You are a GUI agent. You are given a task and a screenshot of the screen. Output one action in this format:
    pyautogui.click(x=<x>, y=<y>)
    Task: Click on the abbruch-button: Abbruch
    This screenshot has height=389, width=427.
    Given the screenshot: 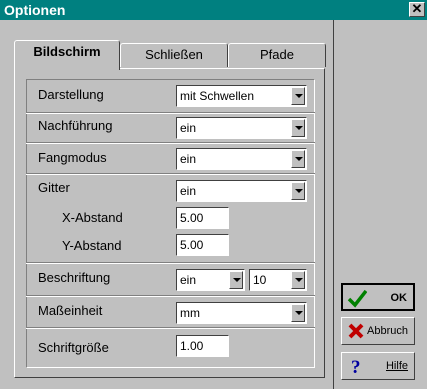 What is the action you would take?
    pyautogui.click(x=378, y=331)
    